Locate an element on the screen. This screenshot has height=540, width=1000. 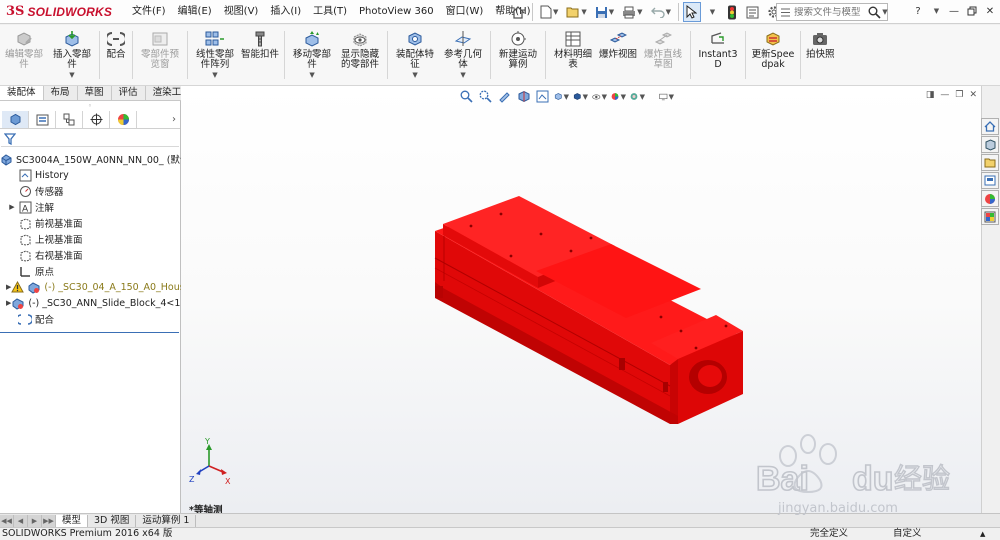
minimize-icon: — is located at coordinates (954, 11).